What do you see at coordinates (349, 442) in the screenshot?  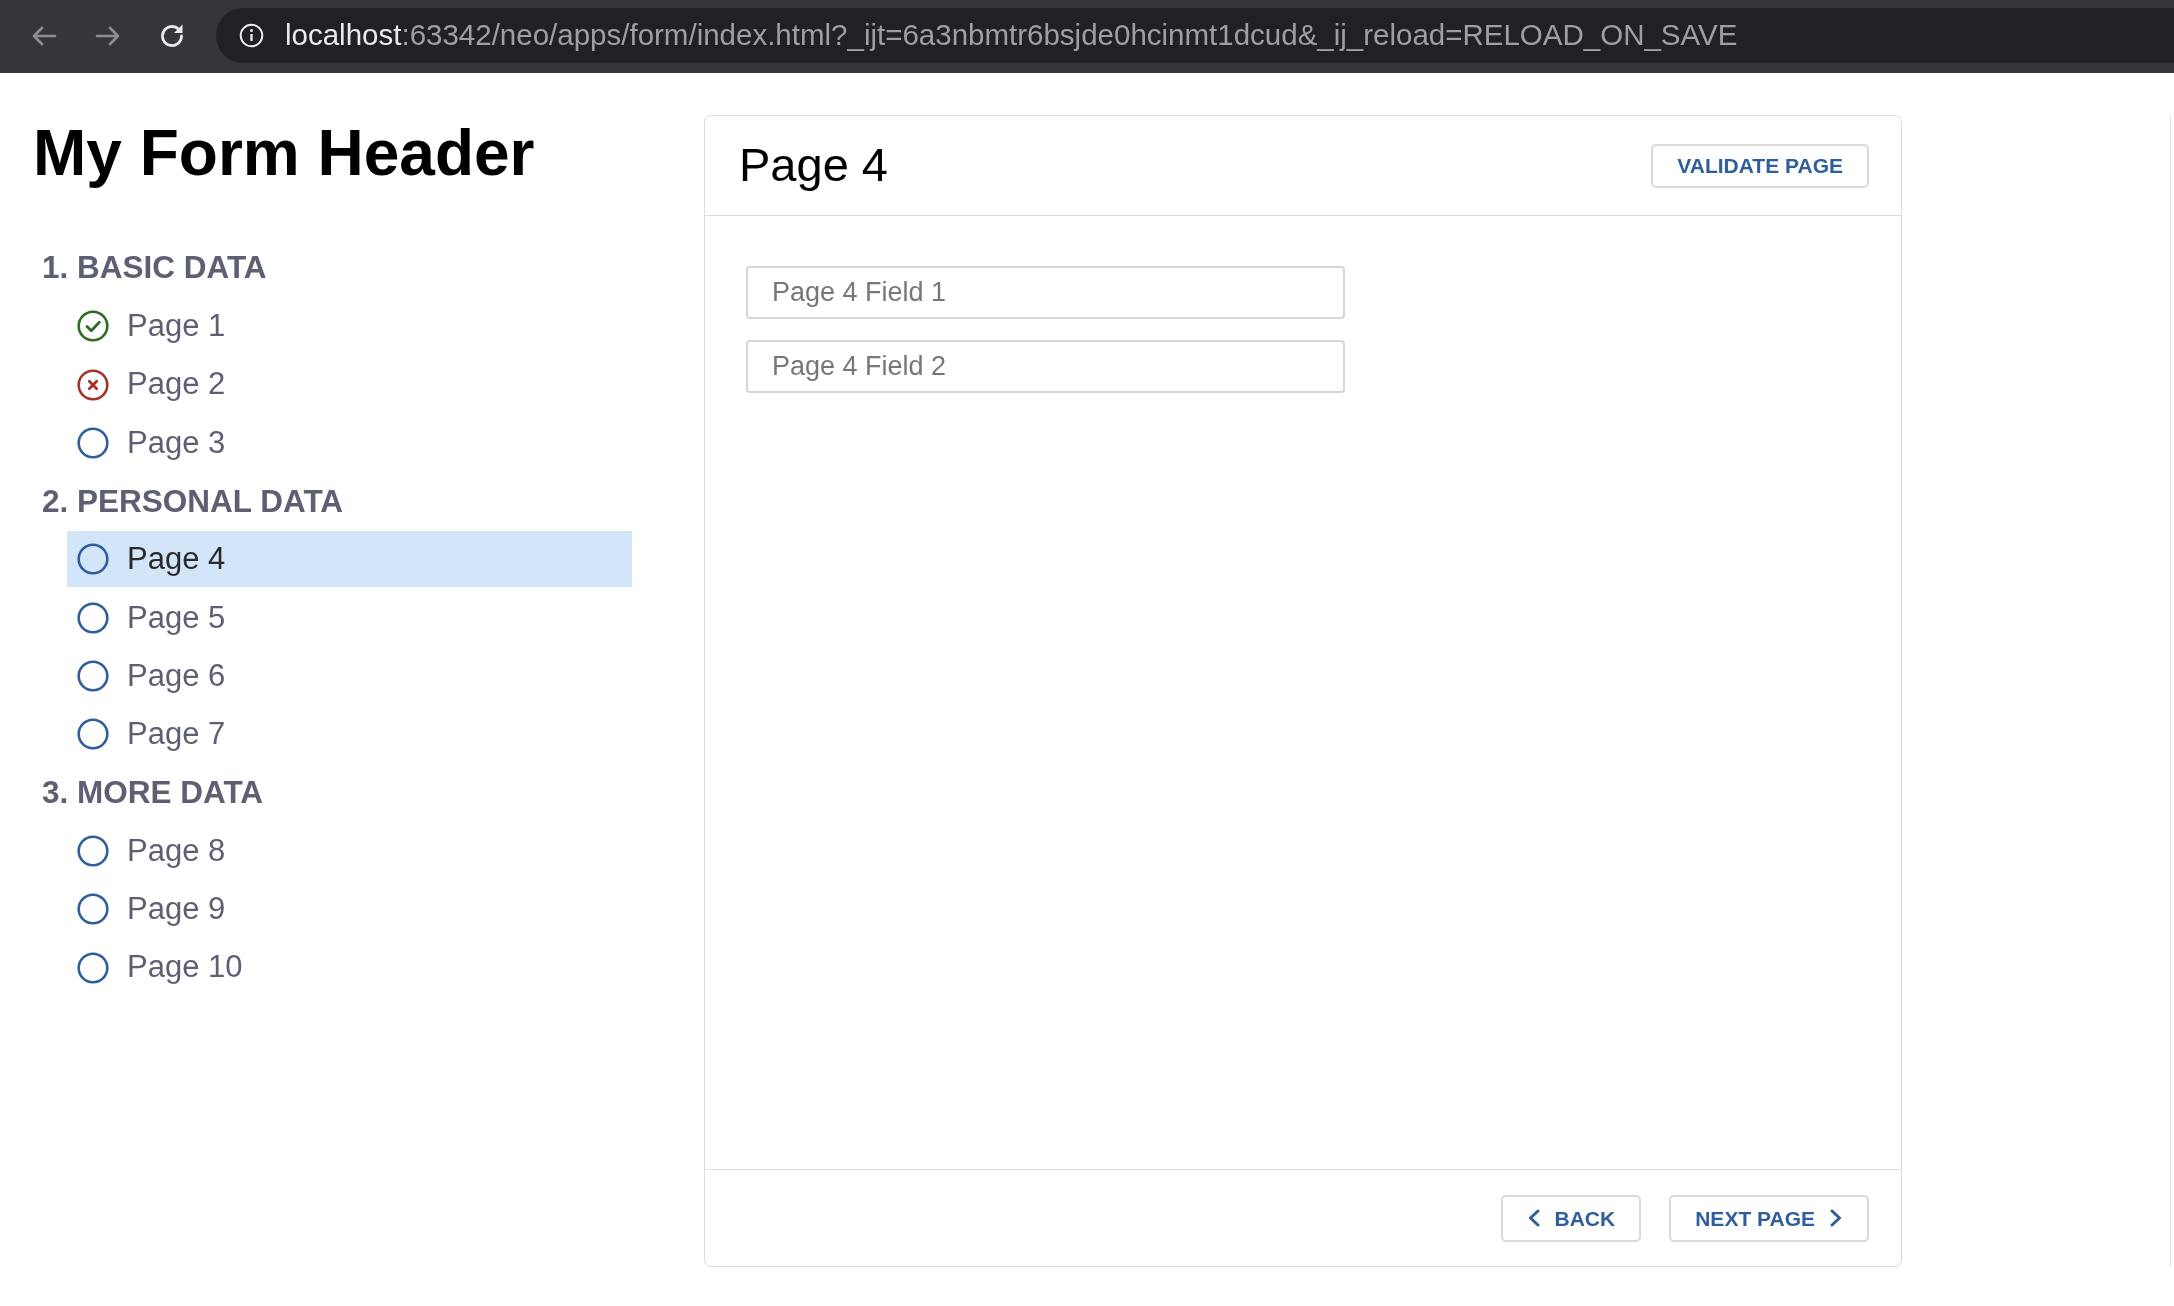 I see `page-nav-item: Page 3` at bounding box center [349, 442].